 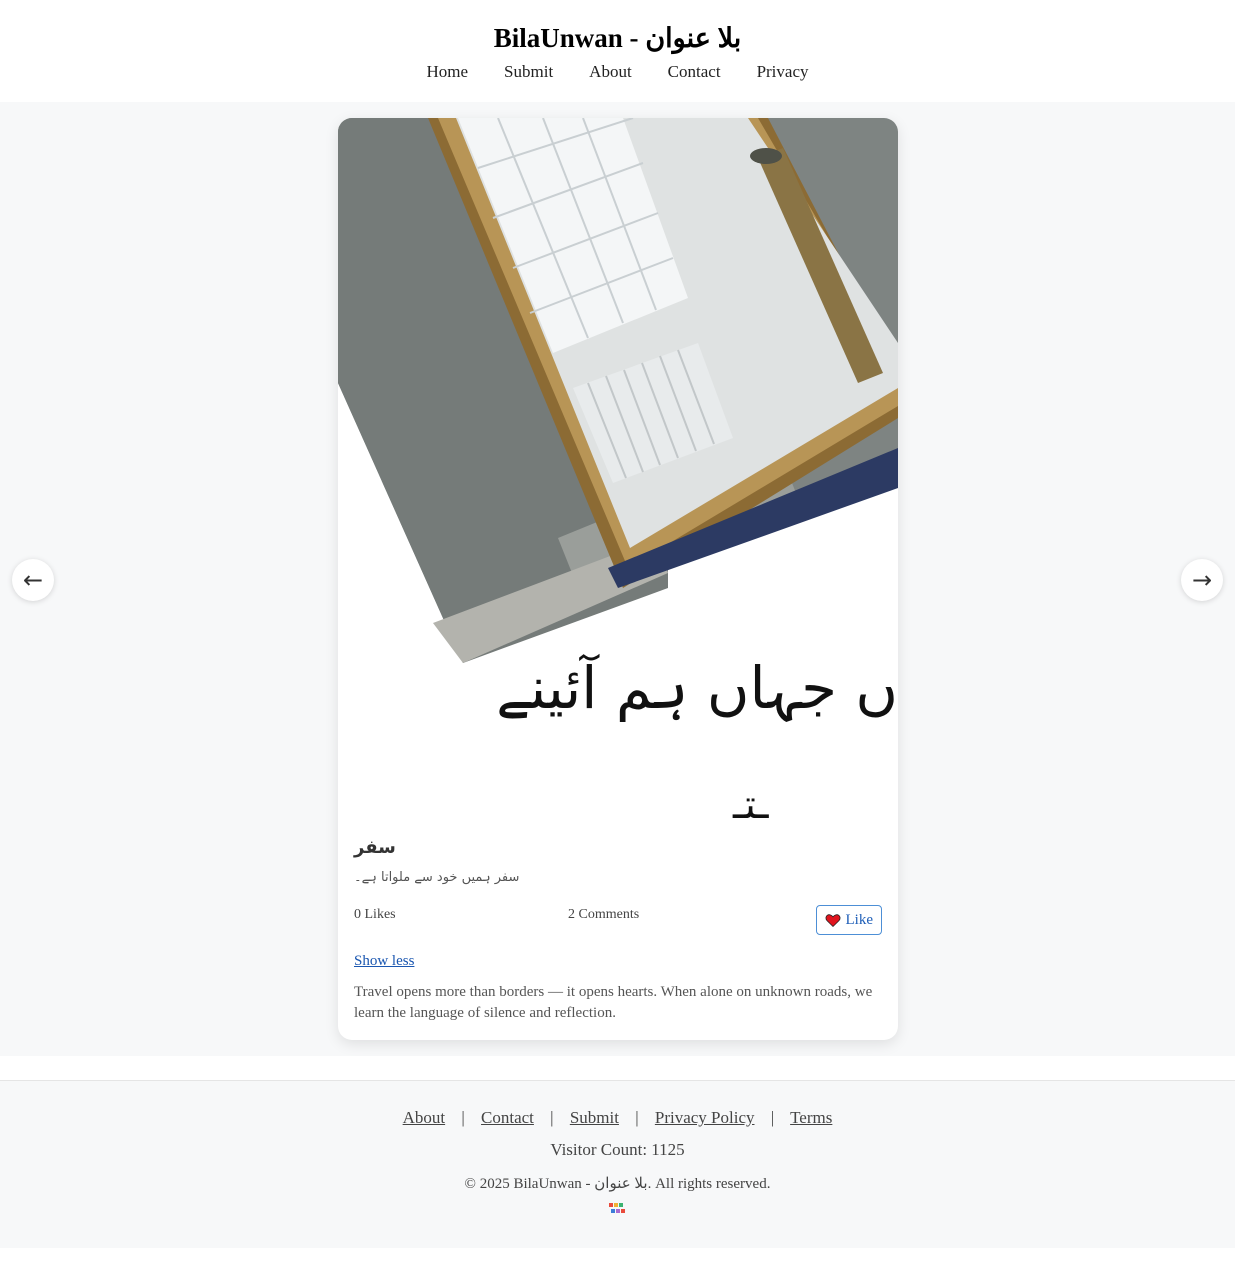 What do you see at coordinates (751, 800) in the screenshot?
I see `svg-text: ـتـ` at bounding box center [751, 800].